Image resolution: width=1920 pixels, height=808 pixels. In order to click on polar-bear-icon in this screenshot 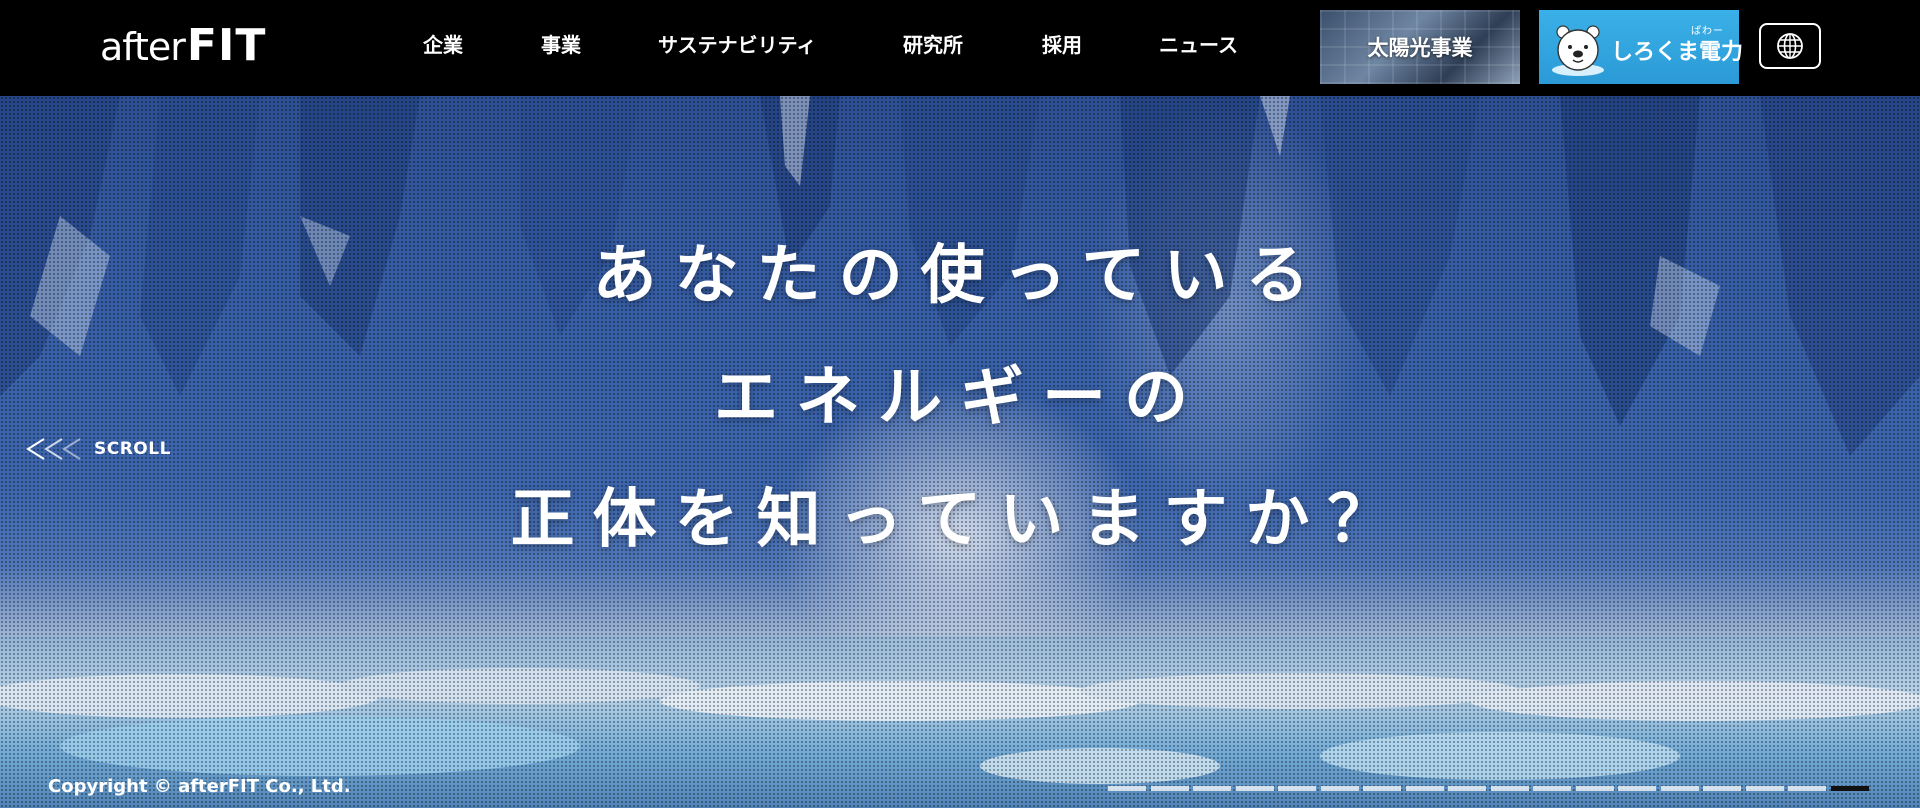, I will do `click(1578, 50)`.